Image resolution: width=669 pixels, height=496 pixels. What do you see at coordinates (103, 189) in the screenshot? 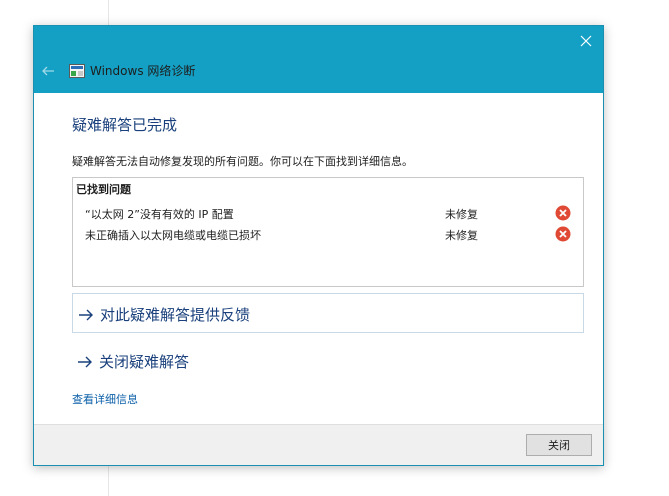
I see `problems-header: 已找到问题` at bounding box center [103, 189].